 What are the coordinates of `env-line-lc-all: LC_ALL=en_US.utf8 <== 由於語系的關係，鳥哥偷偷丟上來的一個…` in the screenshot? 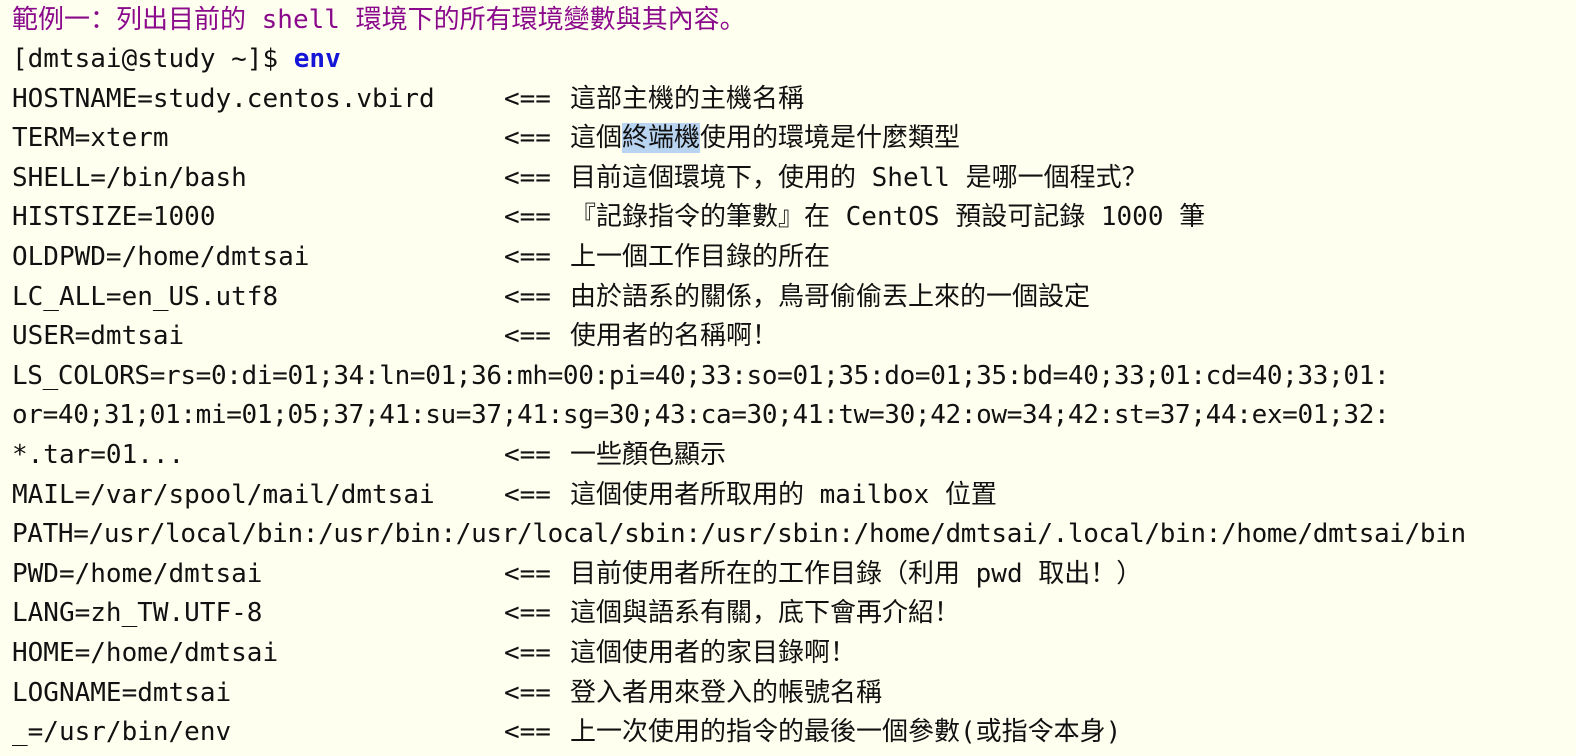 It's located at (788, 298).